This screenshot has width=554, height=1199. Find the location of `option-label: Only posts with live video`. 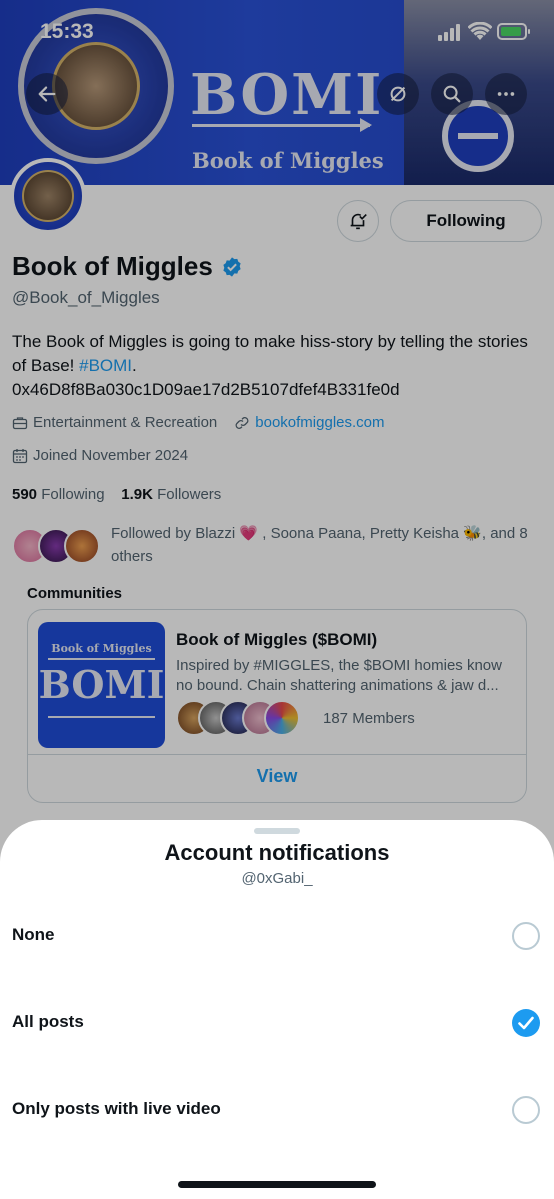

option-label: Only posts with live video is located at coordinates (116, 1108).